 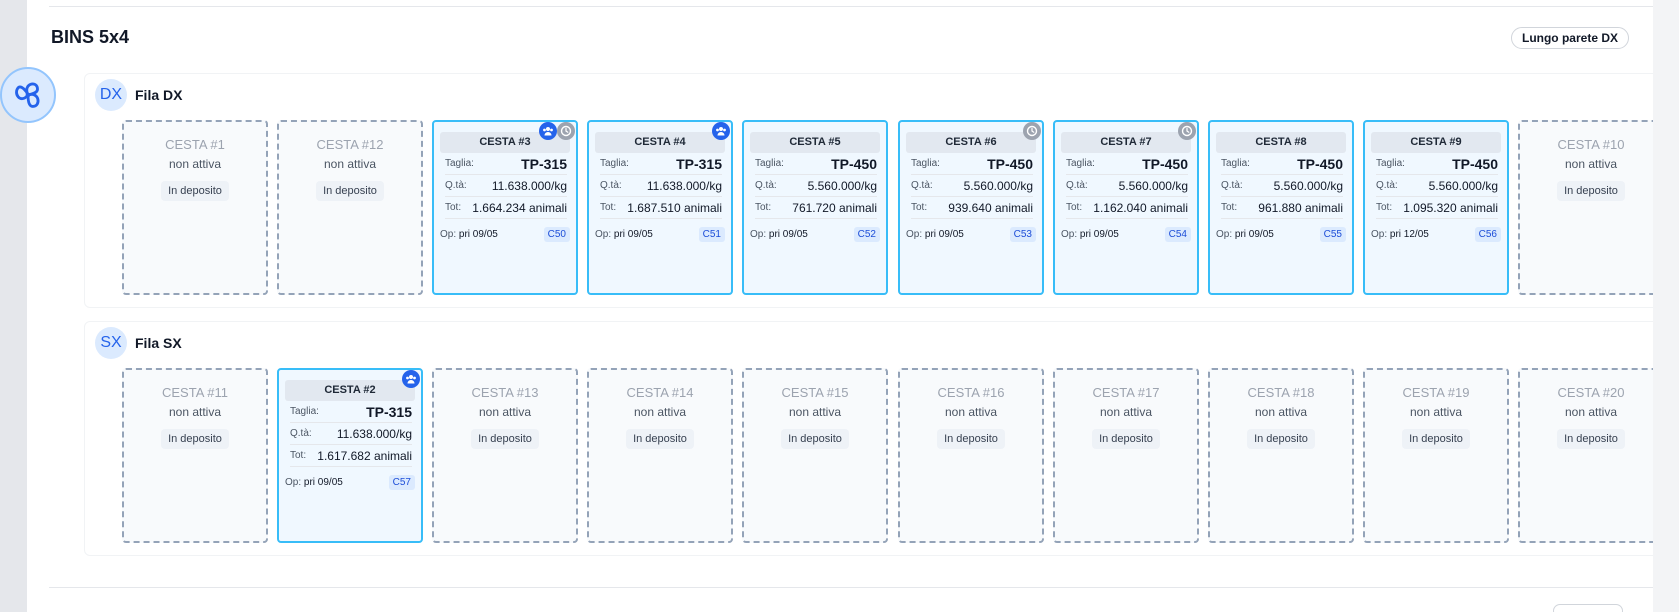 I want to click on basket-card: CESTA #1 non attiva In deposito, so click(x=195, y=207).